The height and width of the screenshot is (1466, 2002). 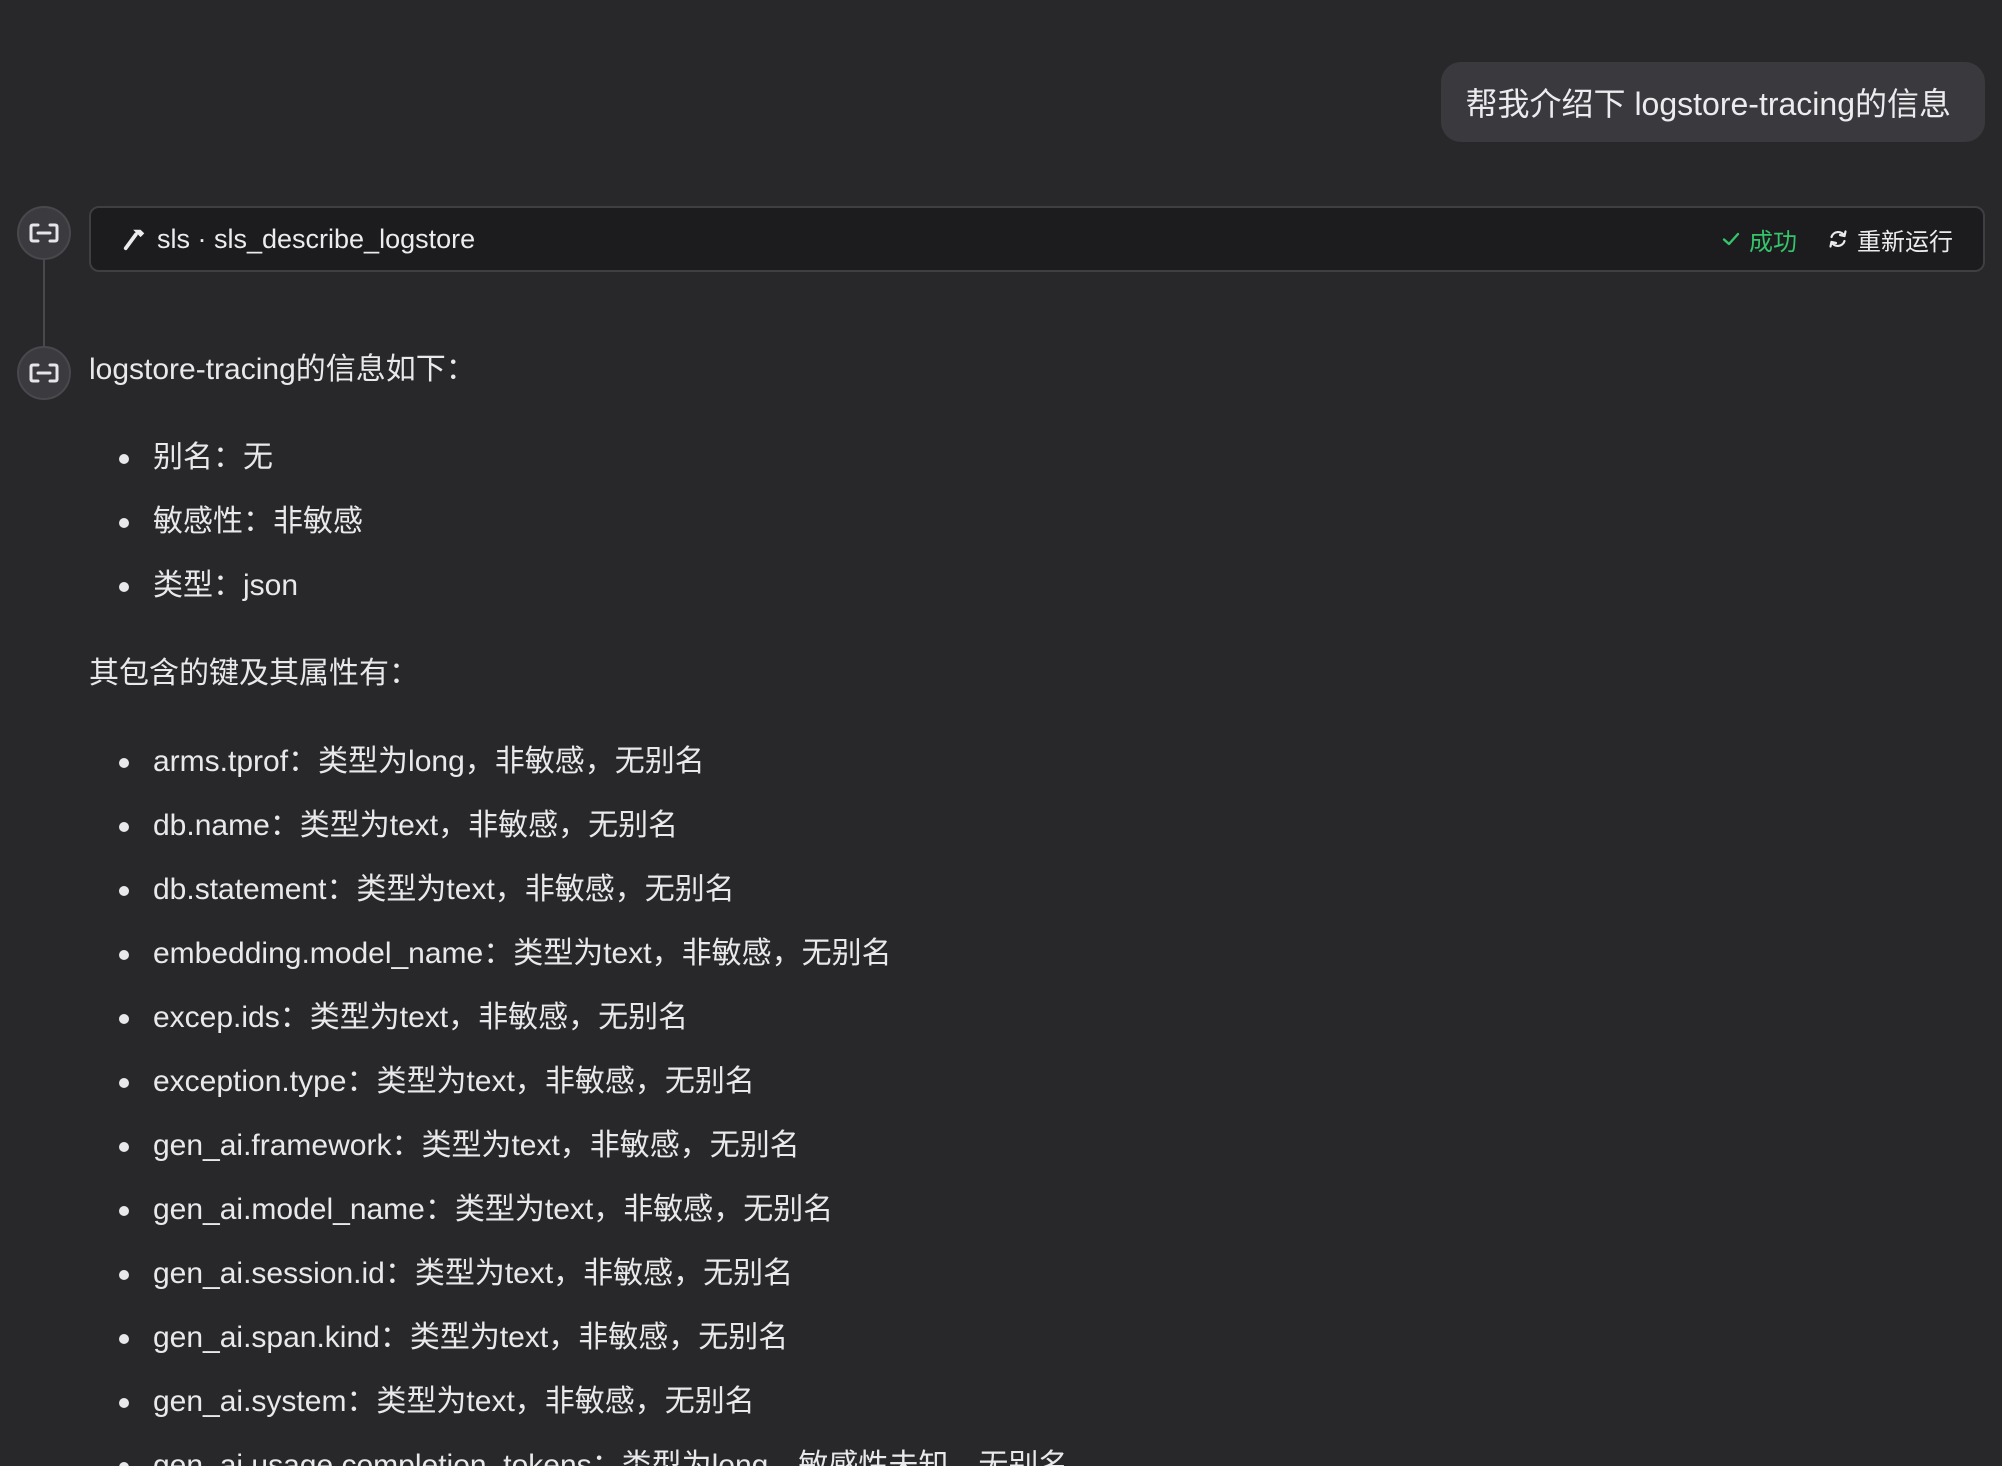 What do you see at coordinates (1029, 1402) in the screenshot?
I see `list-item: gen_ai.system：类型为text，非敏感，无别名` at bounding box center [1029, 1402].